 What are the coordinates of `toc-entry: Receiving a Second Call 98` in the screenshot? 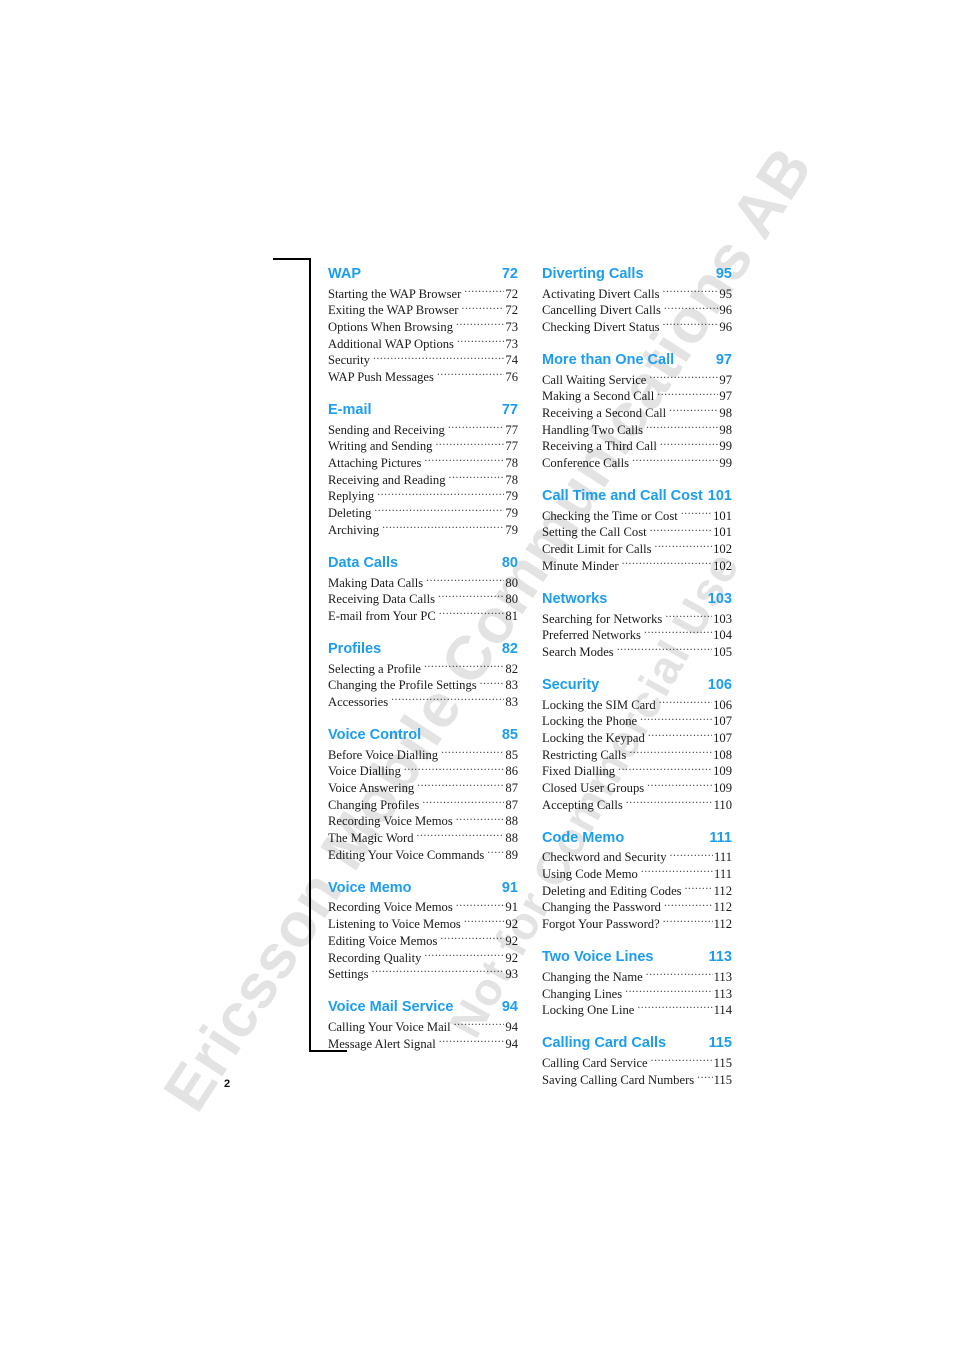 It's located at (637, 412).